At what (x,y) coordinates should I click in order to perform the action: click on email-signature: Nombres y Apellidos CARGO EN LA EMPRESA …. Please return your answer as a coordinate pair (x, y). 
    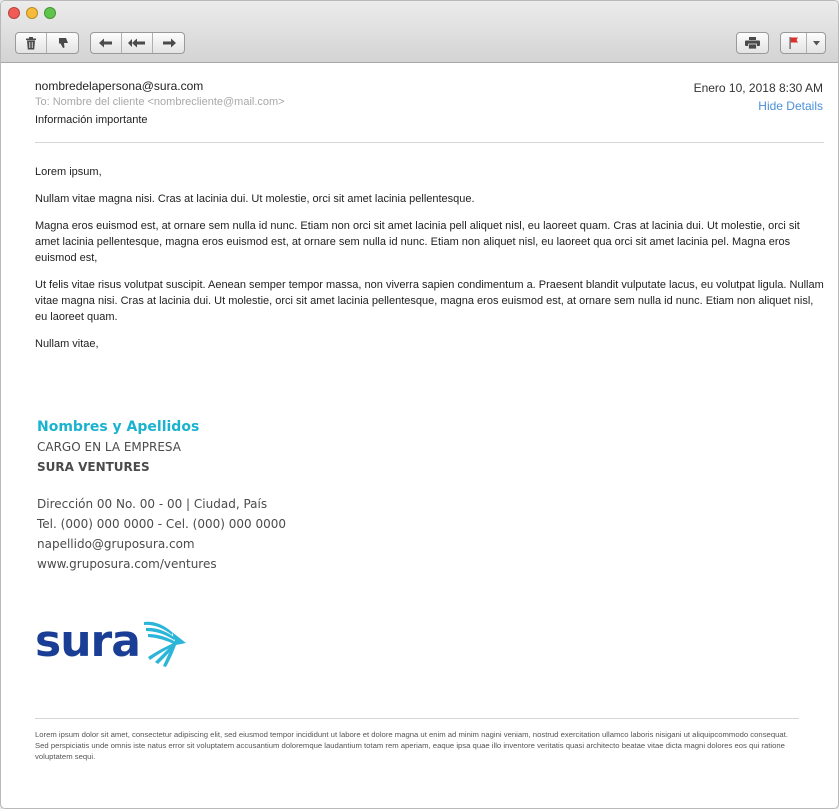
    Looking at the image, I should click on (161, 495).